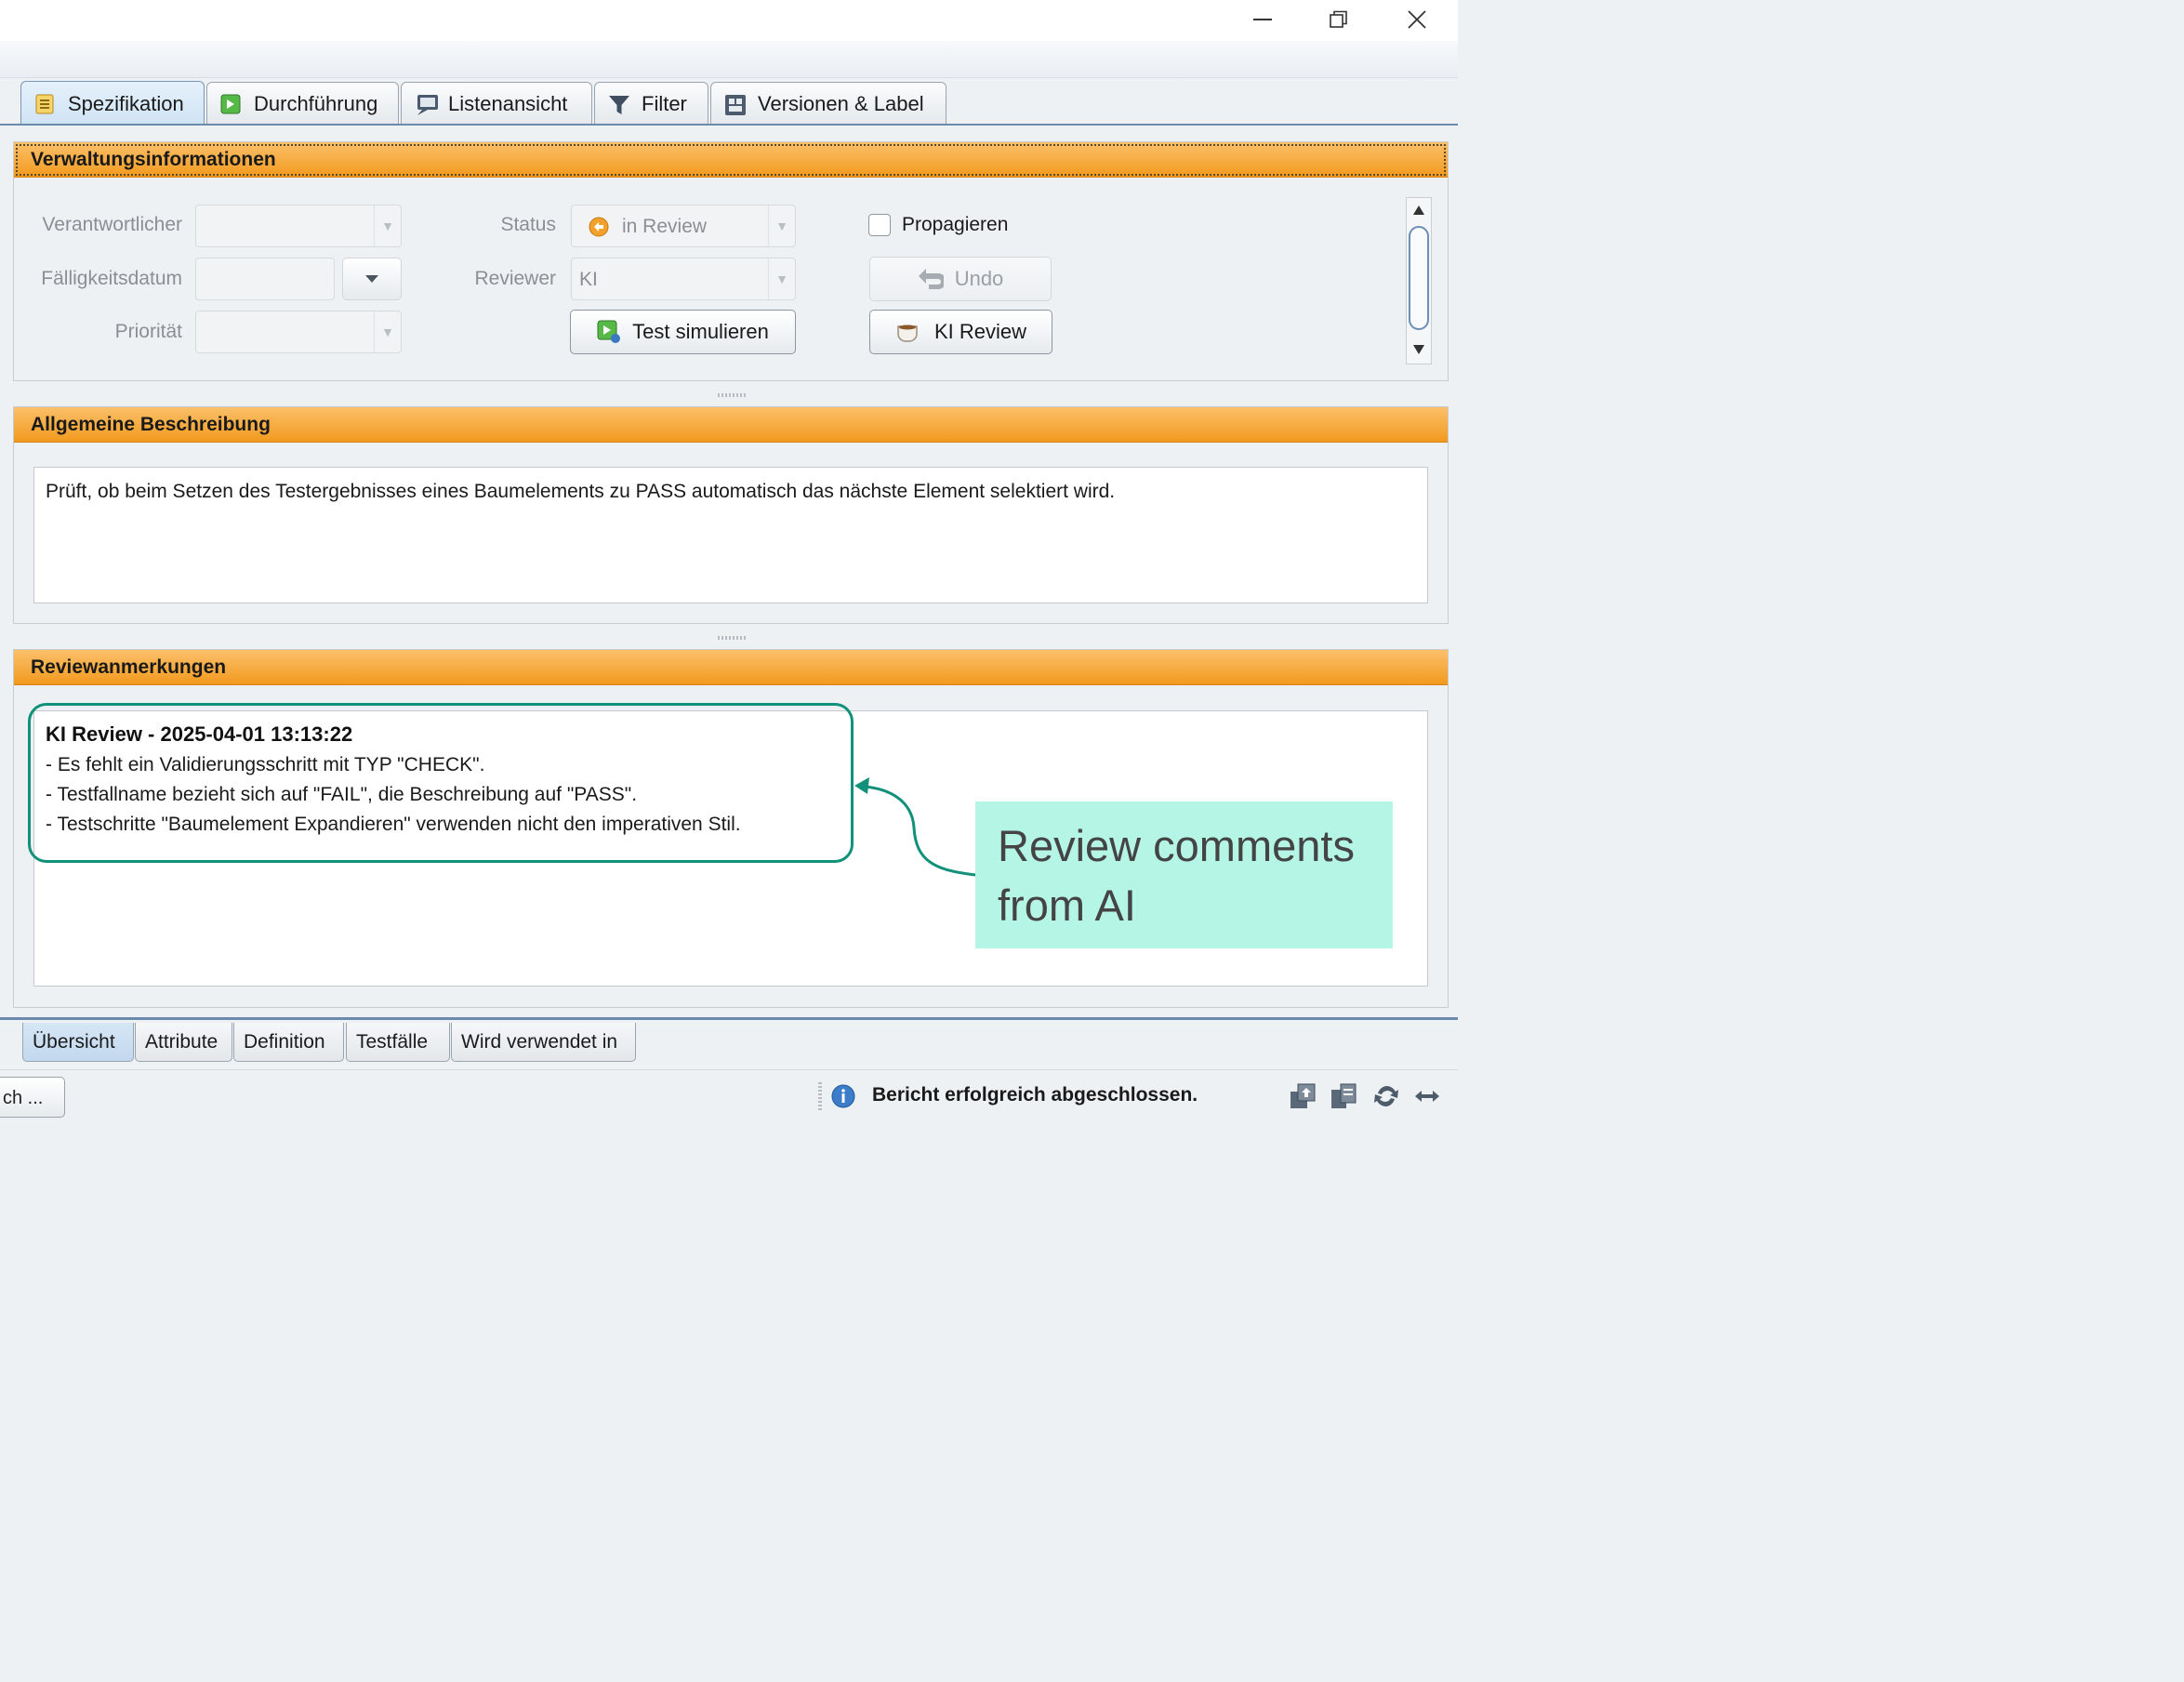  Describe the element at coordinates (731, 425) in the screenshot. I see `description-panel-title: Allgemeine Beschreibung` at that location.